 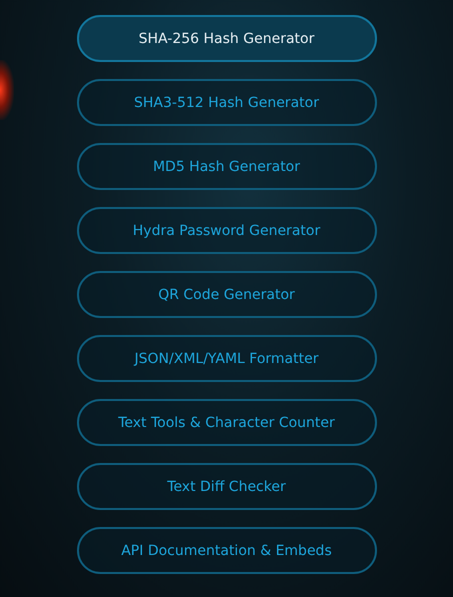 I want to click on menu-button: Text Diff Checker, so click(x=226, y=486).